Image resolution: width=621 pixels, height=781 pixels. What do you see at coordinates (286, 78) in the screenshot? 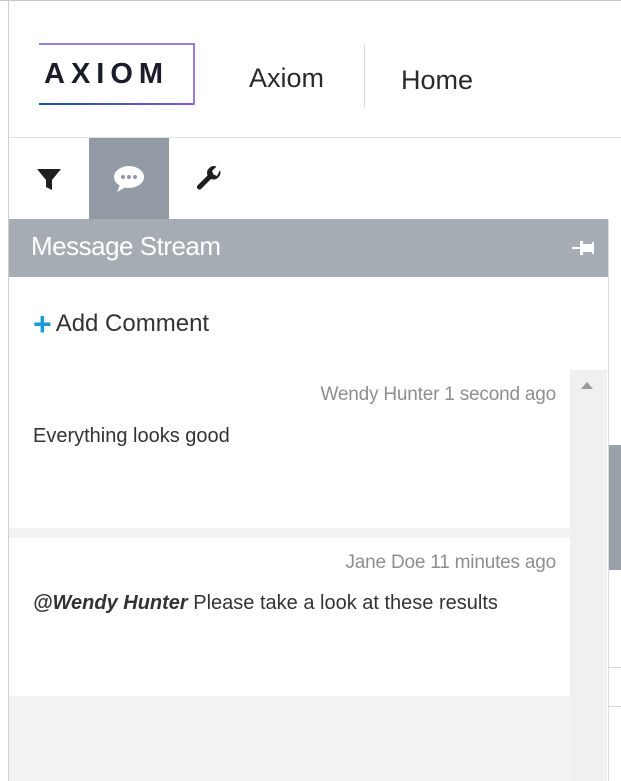
I see `app-name: Axiom` at bounding box center [286, 78].